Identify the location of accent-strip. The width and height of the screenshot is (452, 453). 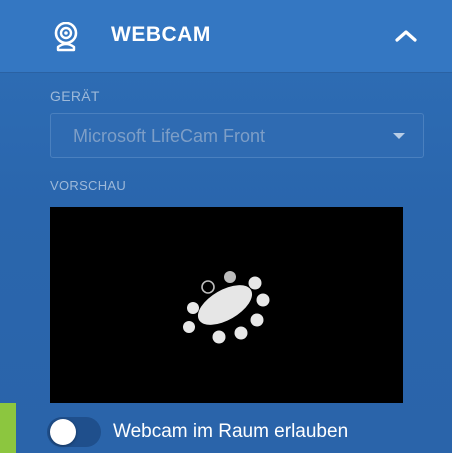
(8, 428).